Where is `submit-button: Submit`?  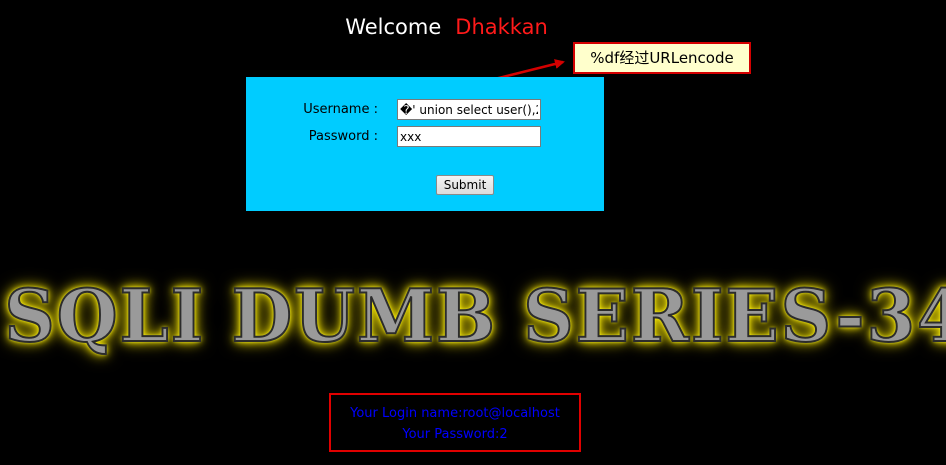
submit-button: Submit is located at coordinates (465, 185).